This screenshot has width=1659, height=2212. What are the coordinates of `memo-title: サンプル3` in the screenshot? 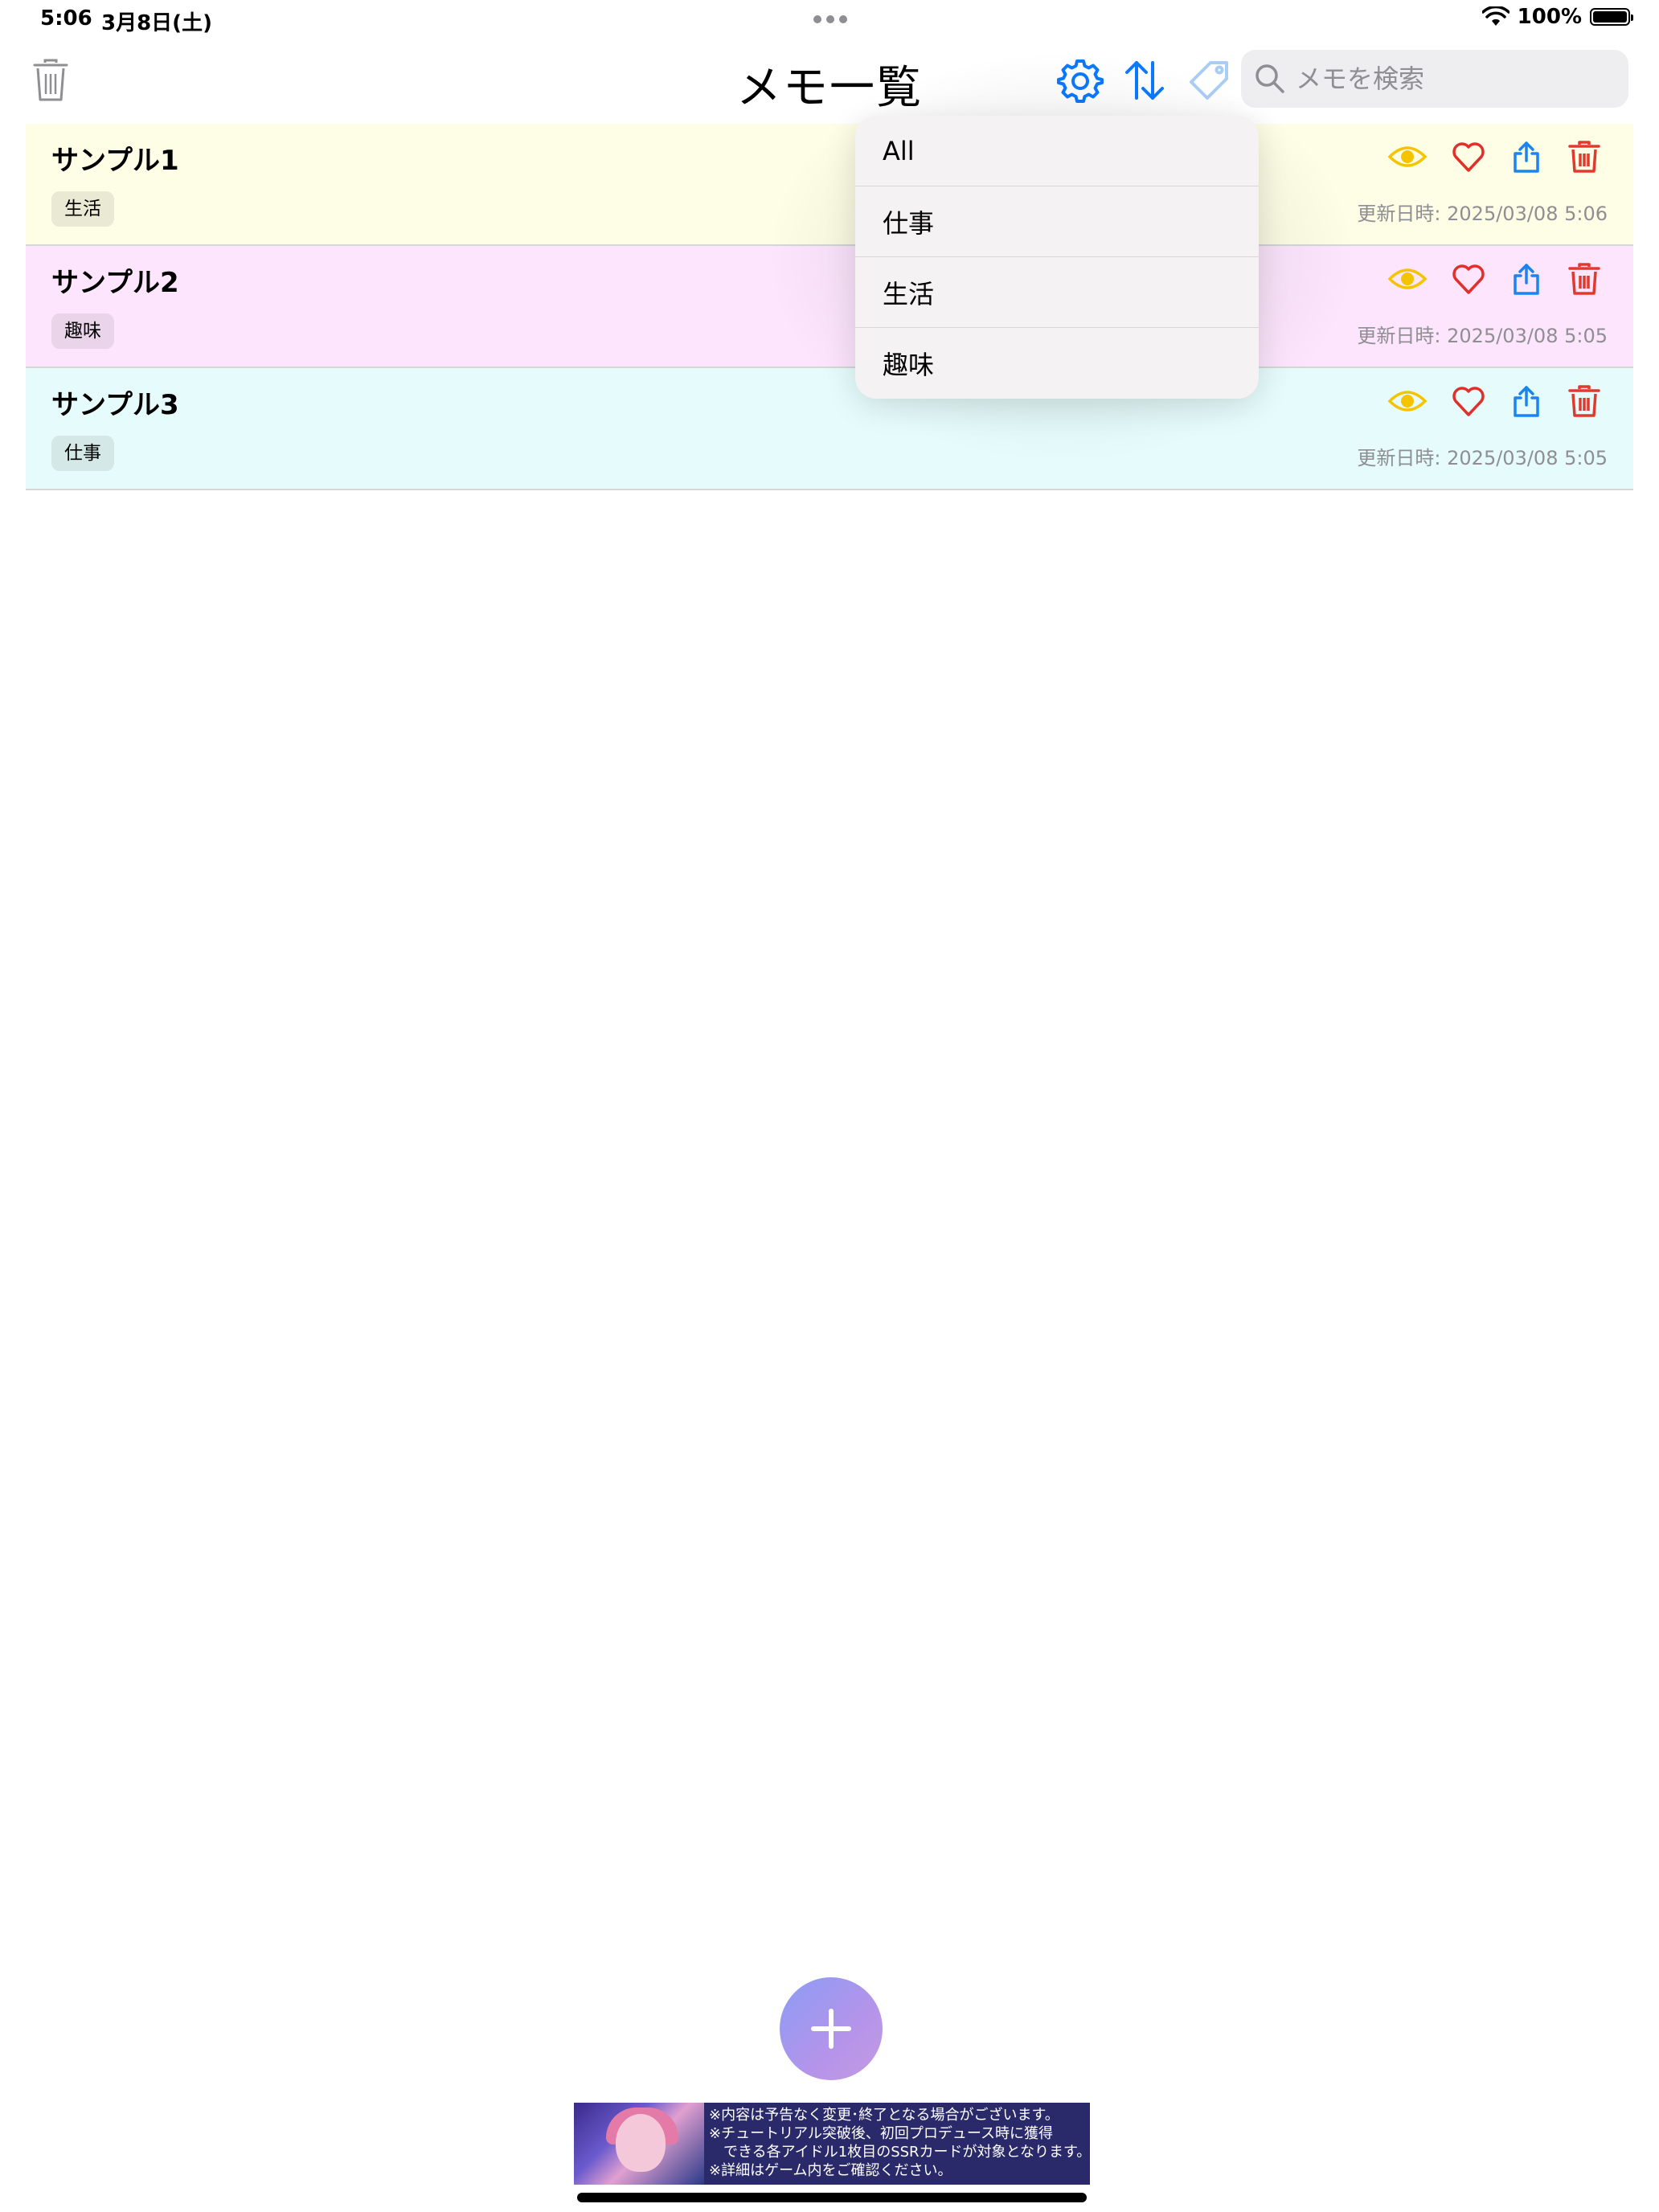 It's located at (115, 405).